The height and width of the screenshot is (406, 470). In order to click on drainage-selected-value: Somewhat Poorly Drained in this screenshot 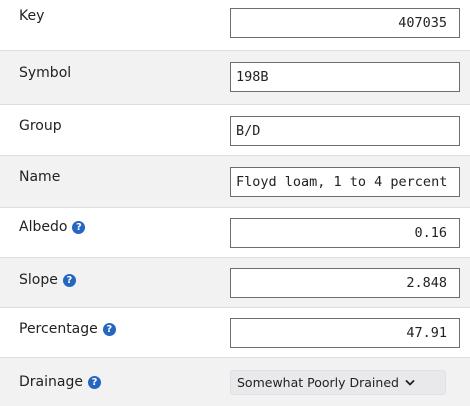, I will do `click(318, 382)`.